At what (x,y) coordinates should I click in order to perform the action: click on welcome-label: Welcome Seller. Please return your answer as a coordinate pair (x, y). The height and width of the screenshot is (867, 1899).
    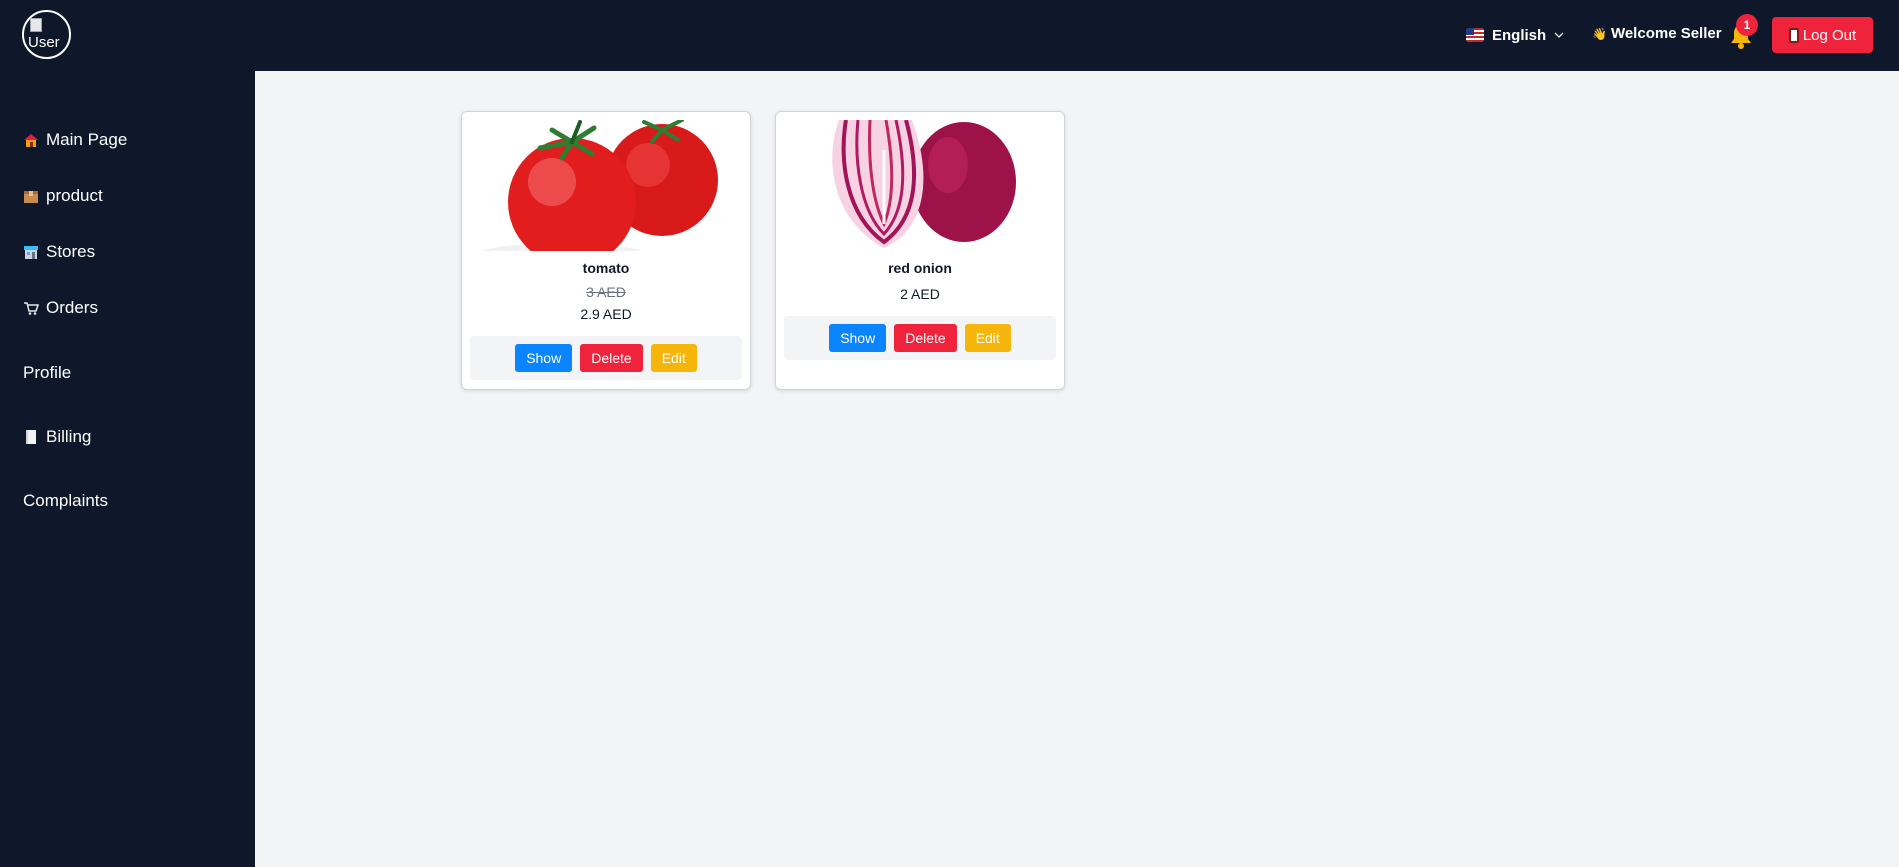
    Looking at the image, I should click on (1666, 33).